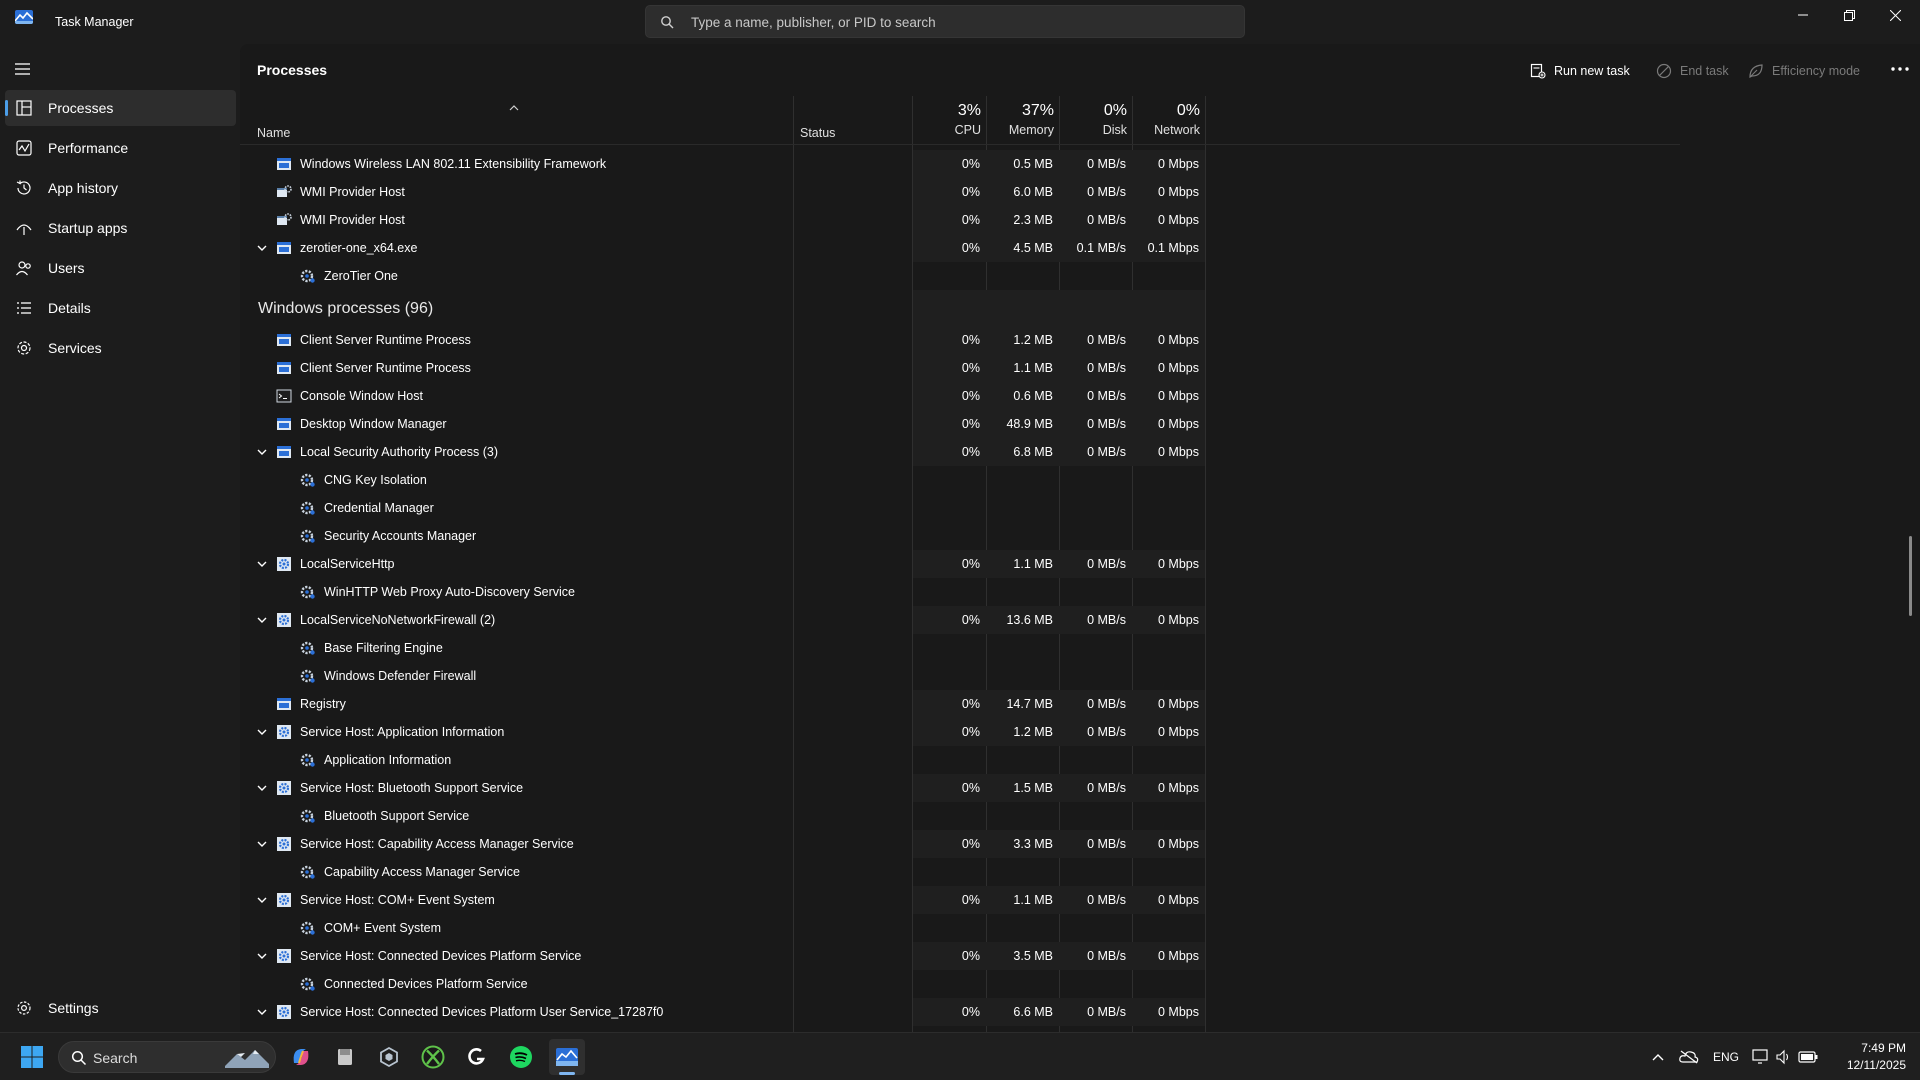 The height and width of the screenshot is (1080, 1920). What do you see at coordinates (352, 220) in the screenshot?
I see `process-name: WMI Provider Host` at bounding box center [352, 220].